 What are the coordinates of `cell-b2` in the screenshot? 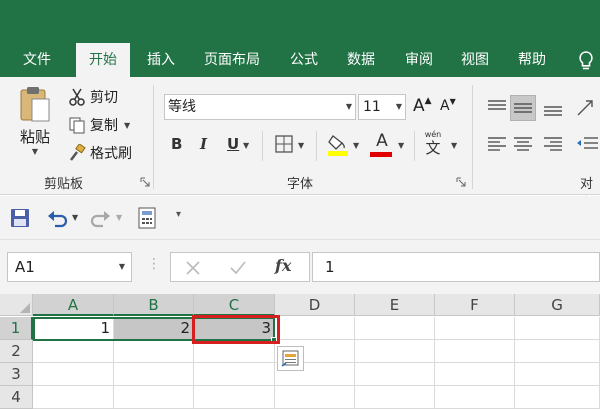 It's located at (154, 351).